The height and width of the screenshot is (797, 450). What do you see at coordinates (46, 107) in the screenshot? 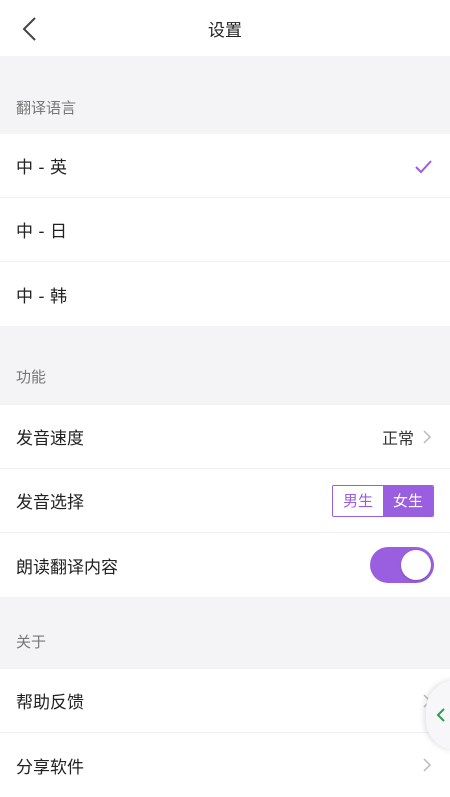
I see `section-header-translate: 翻译语言` at bounding box center [46, 107].